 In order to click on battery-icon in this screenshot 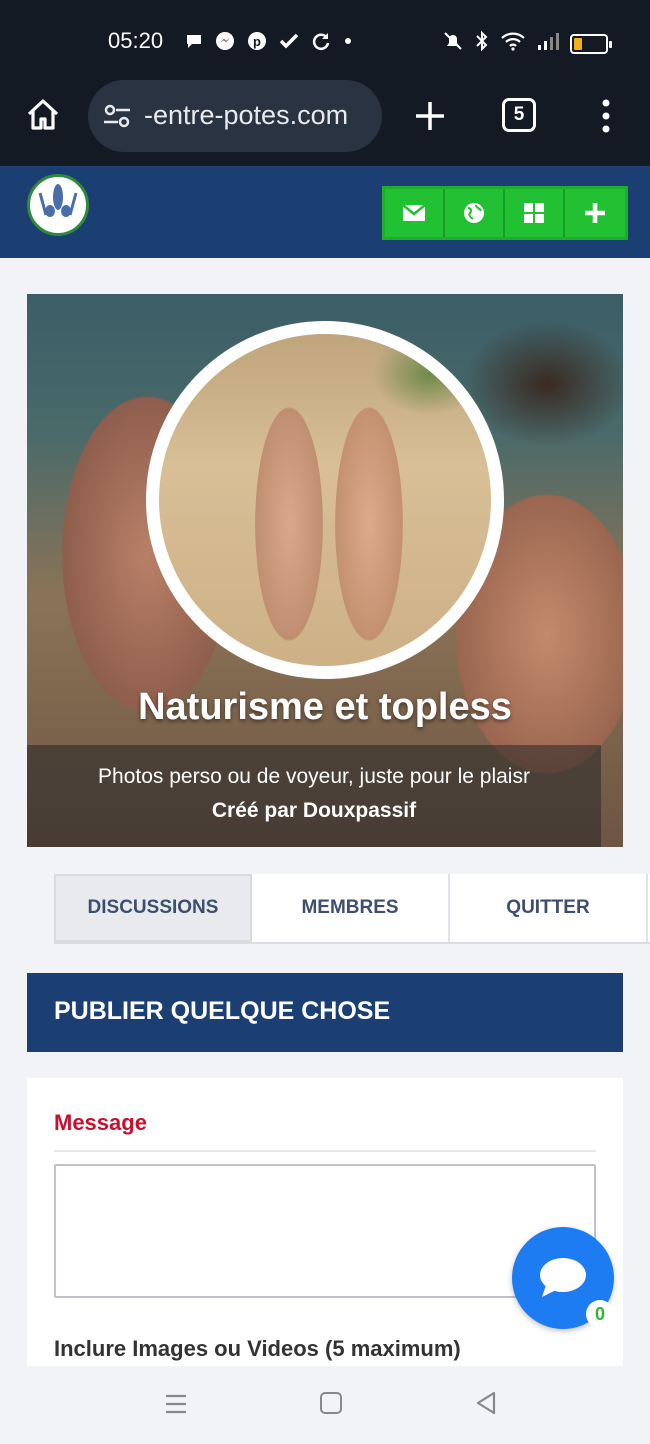, I will do `click(591, 43)`.